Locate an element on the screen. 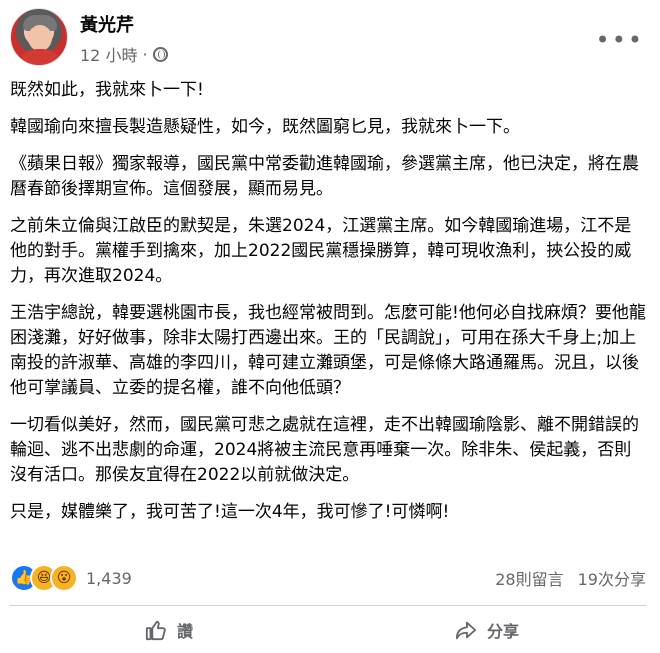  reaction-count: 1,439 is located at coordinates (109, 578).